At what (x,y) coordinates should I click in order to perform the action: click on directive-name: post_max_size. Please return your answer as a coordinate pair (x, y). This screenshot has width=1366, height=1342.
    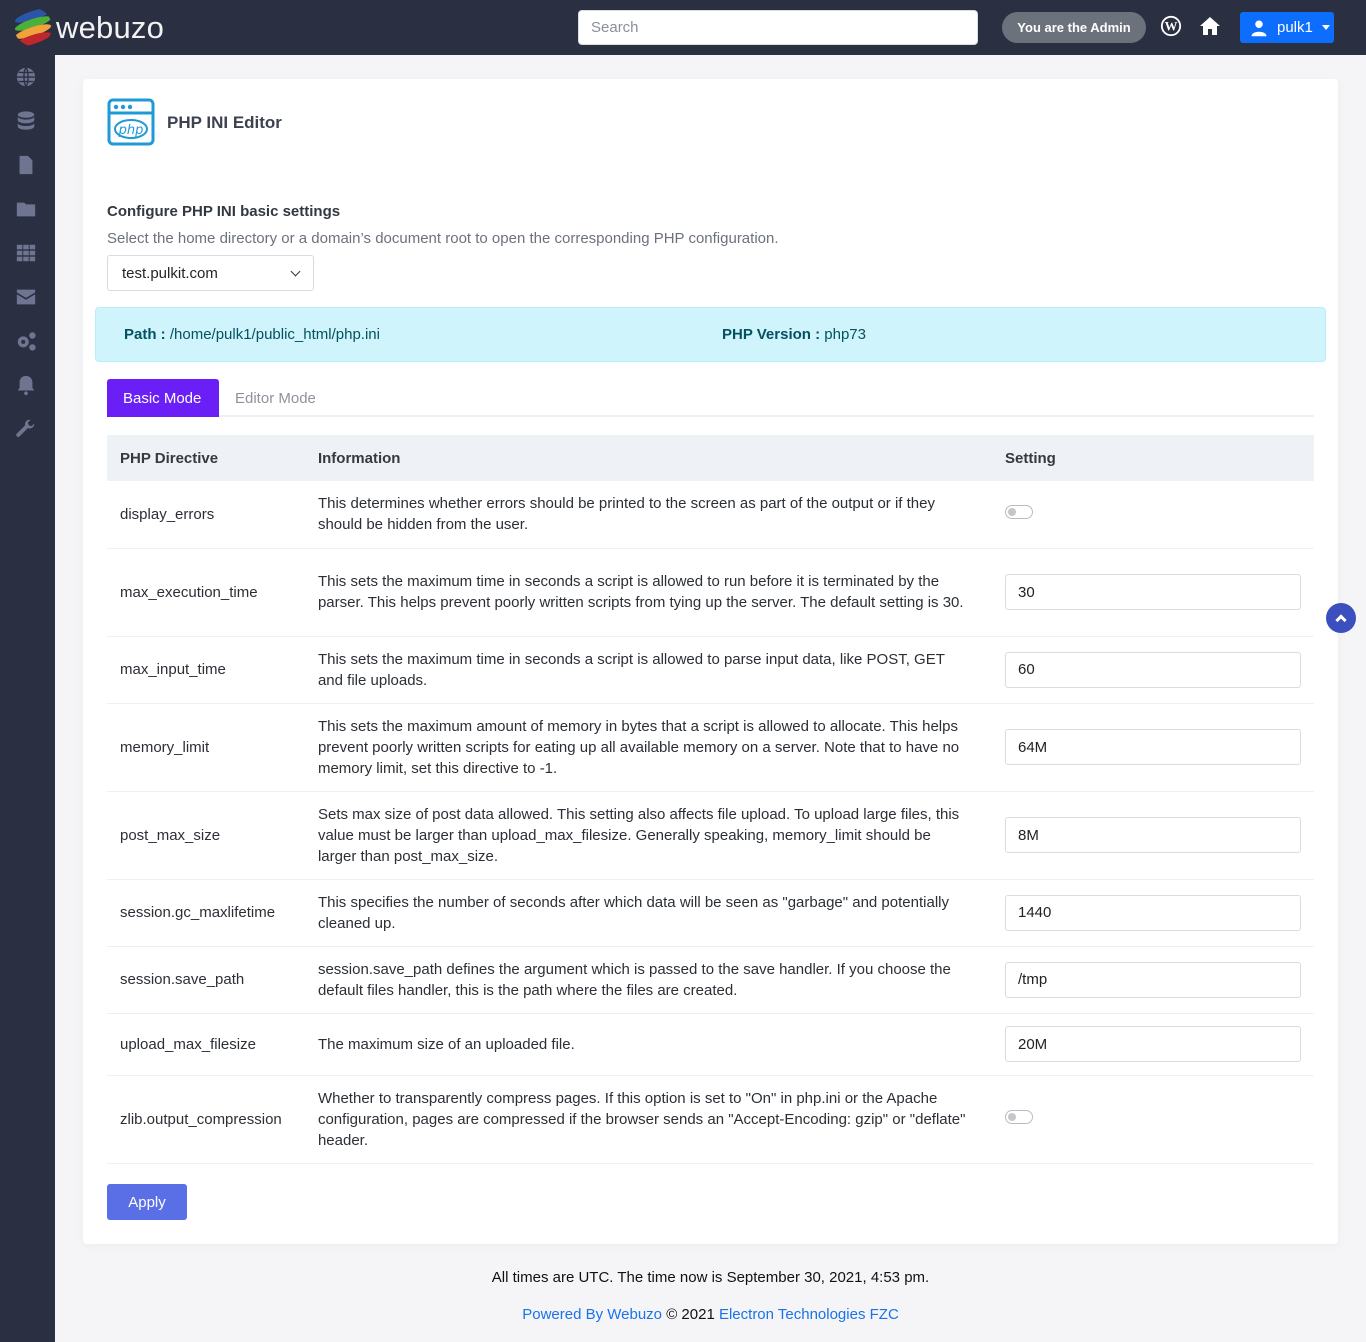
    Looking at the image, I should click on (206, 835).